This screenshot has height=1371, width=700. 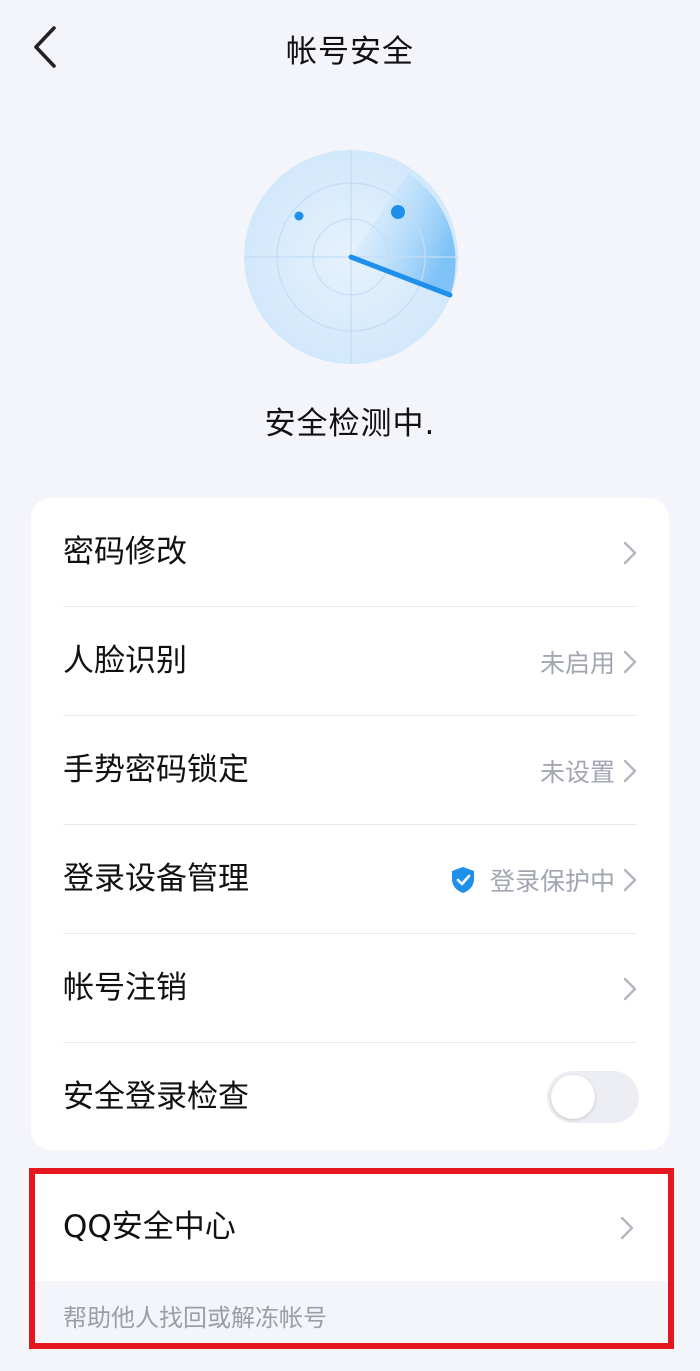 What do you see at coordinates (350, 988) in the screenshot?
I see `settings-item-account-deletion: 帐号注销` at bounding box center [350, 988].